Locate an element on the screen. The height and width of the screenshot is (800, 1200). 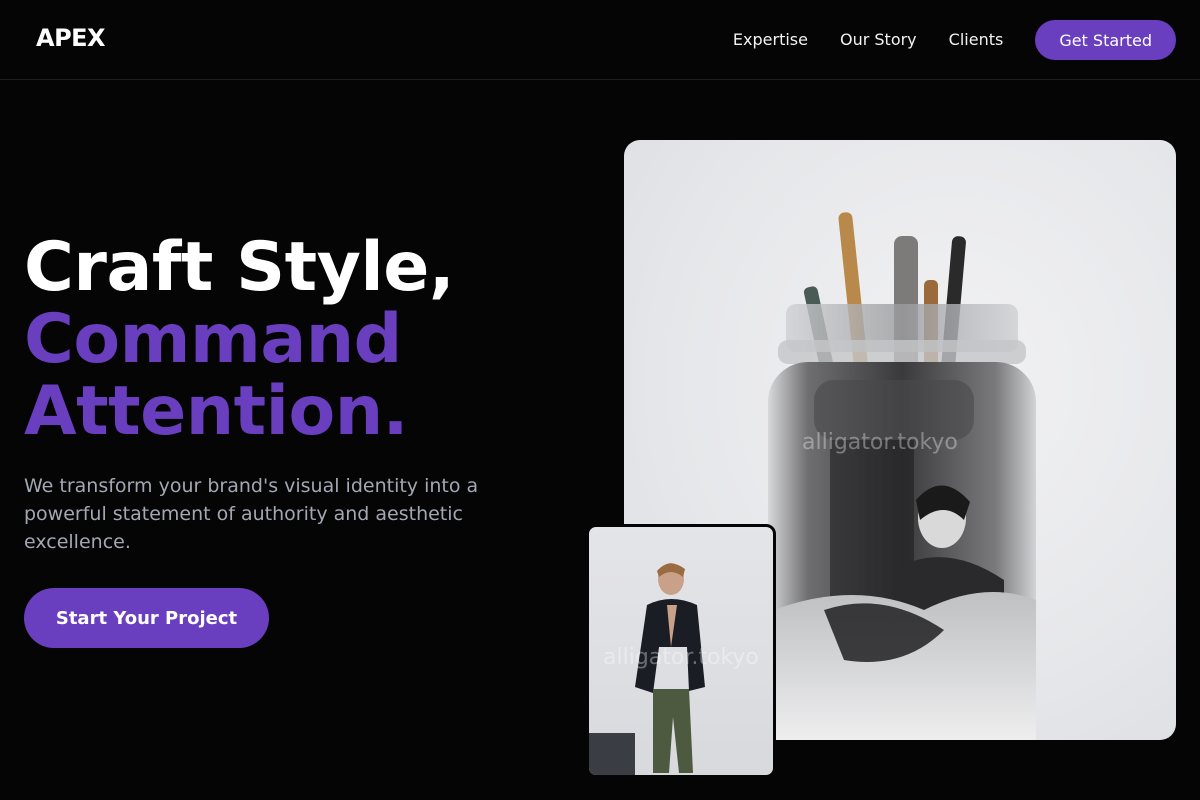
nav-link-expertise: Expertise is located at coordinates (770, 40).